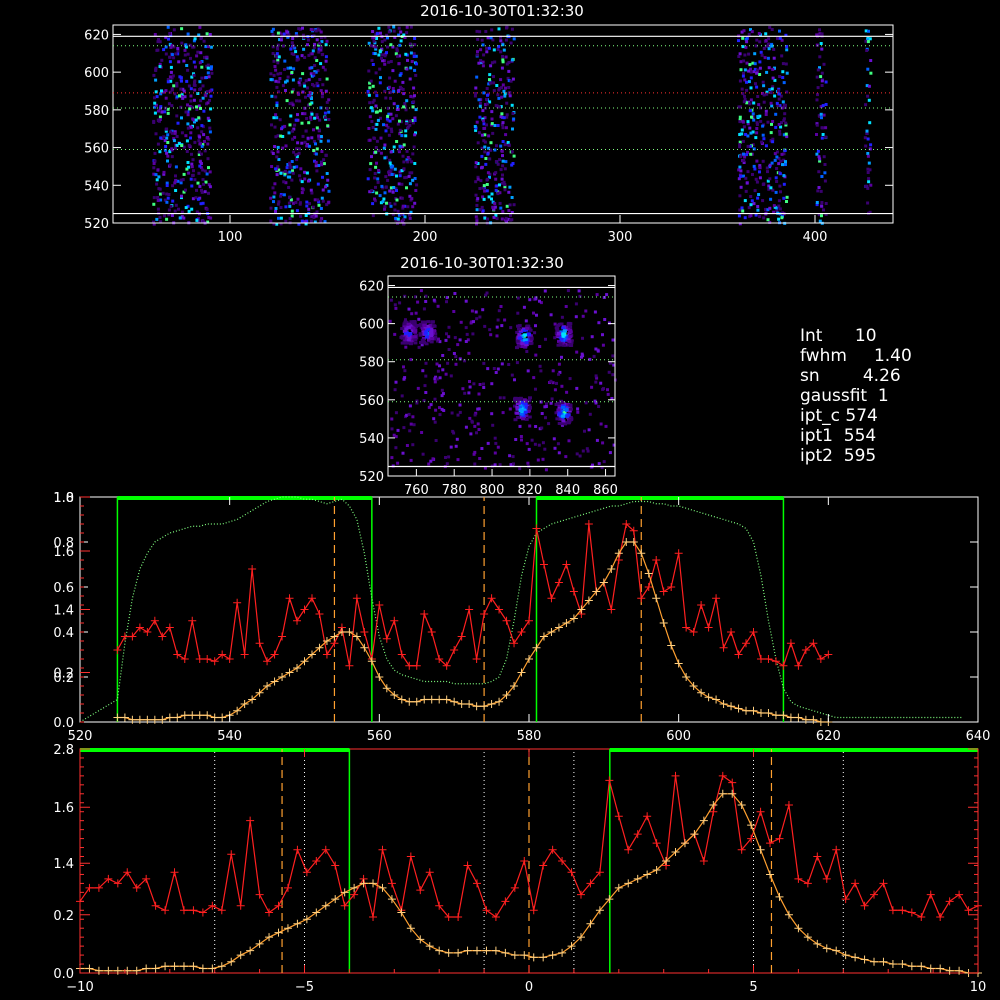 This screenshot has height=1000, width=1000. Describe the element at coordinates (529, 987) in the screenshot. I see `x-tick-label: 0` at that location.